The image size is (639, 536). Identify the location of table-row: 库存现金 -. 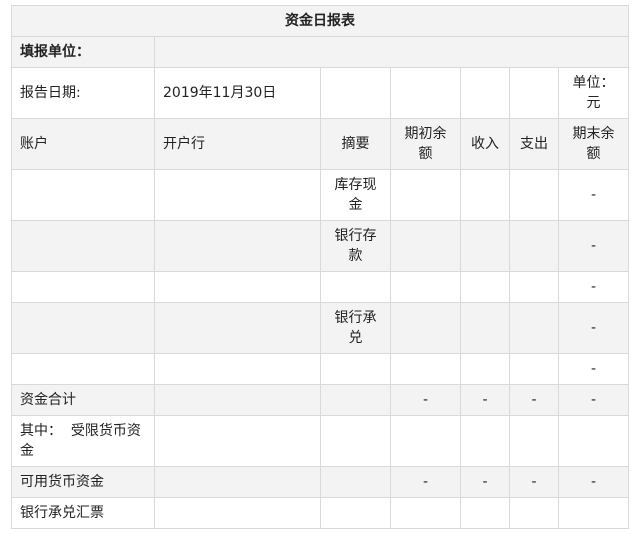
(320, 195).